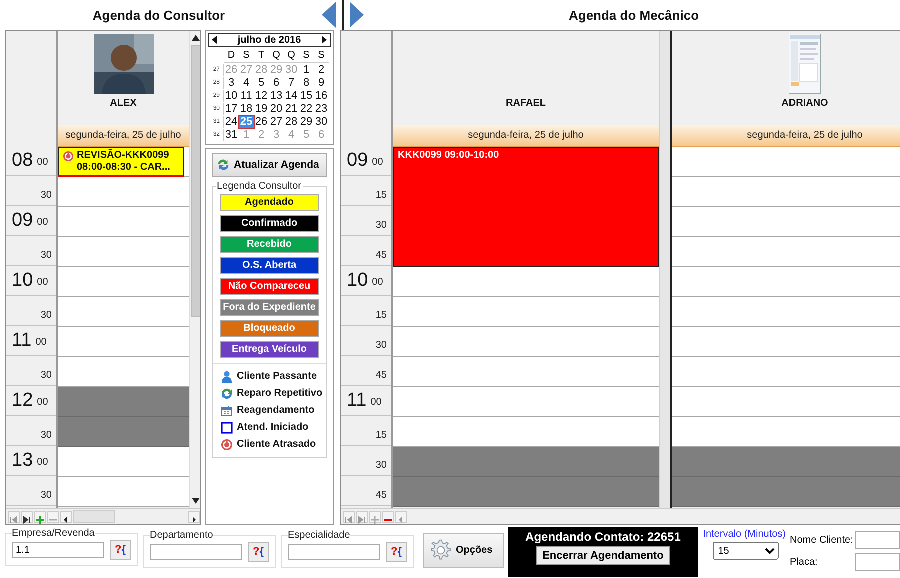  Describe the element at coordinates (231, 108) in the screenshot. I see `calendar-day: 17` at that location.